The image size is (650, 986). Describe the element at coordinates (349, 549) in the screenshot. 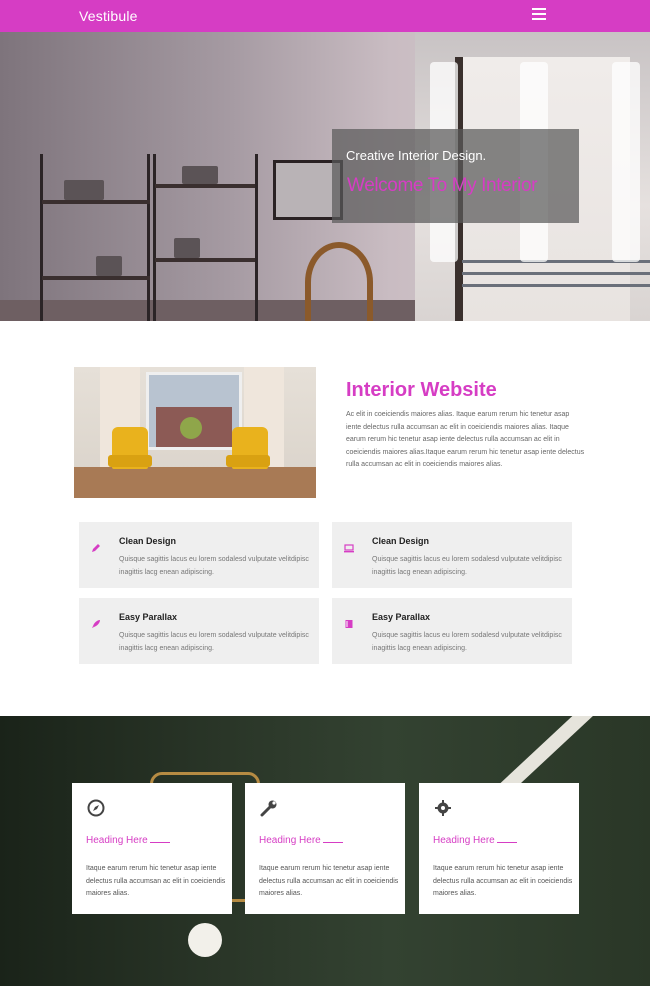

I see `laptop-icon` at that location.